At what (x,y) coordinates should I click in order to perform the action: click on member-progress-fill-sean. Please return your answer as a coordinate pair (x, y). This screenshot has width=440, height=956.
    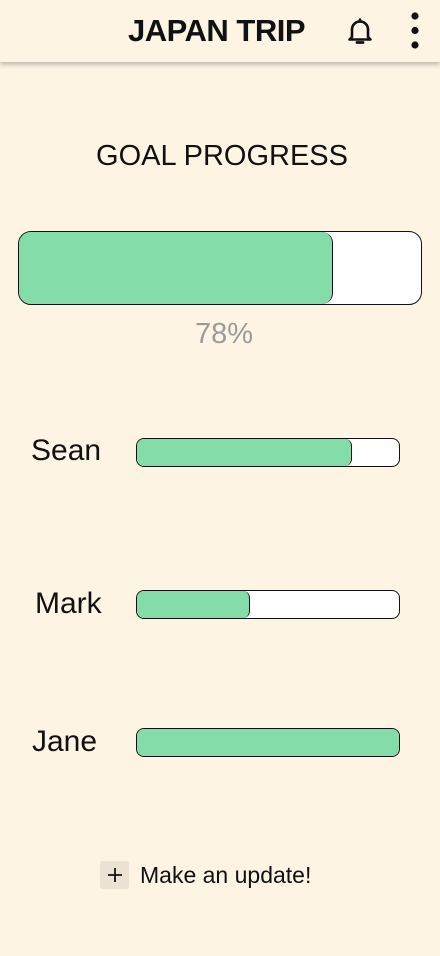
    Looking at the image, I should click on (244, 452).